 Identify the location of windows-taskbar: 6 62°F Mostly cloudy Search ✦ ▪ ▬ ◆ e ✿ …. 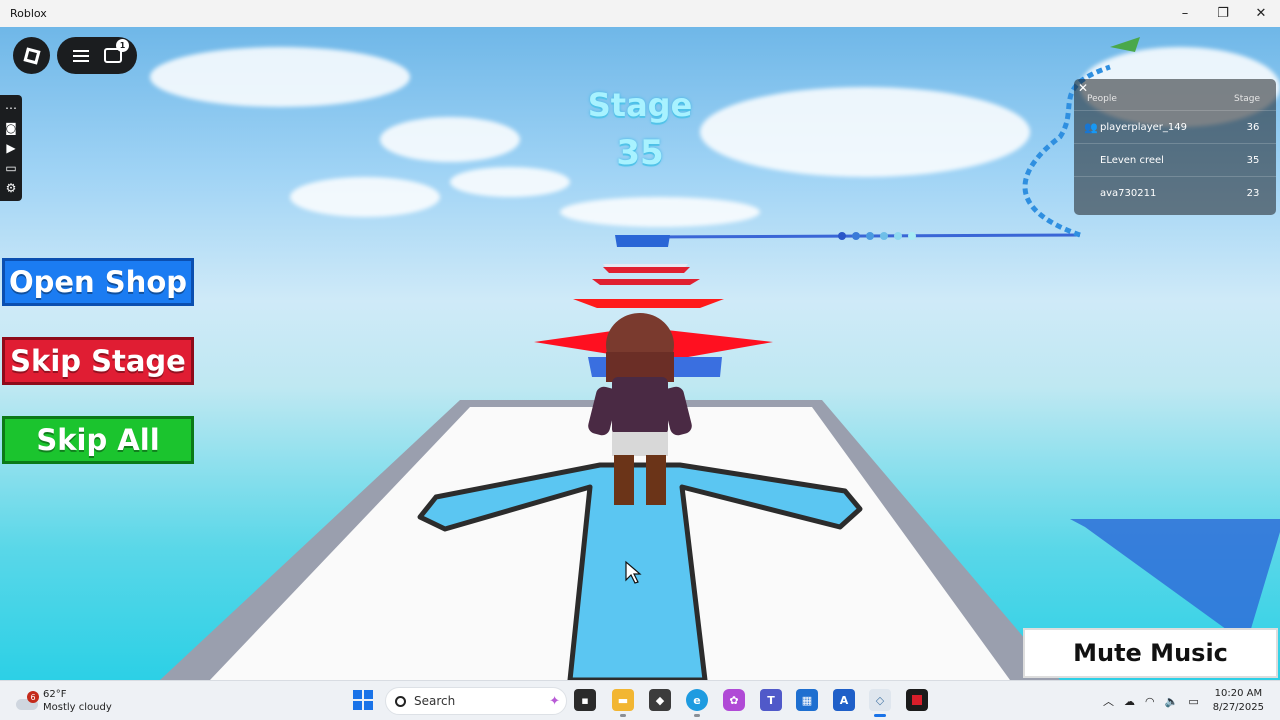
(640, 700).